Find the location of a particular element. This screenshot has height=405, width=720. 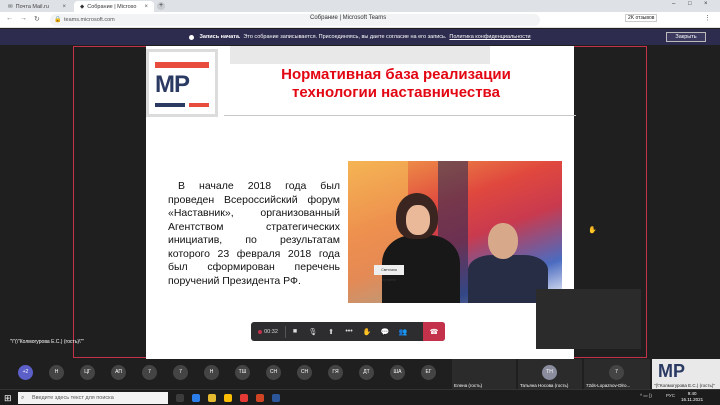

header-band is located at coordinates (360, 55).